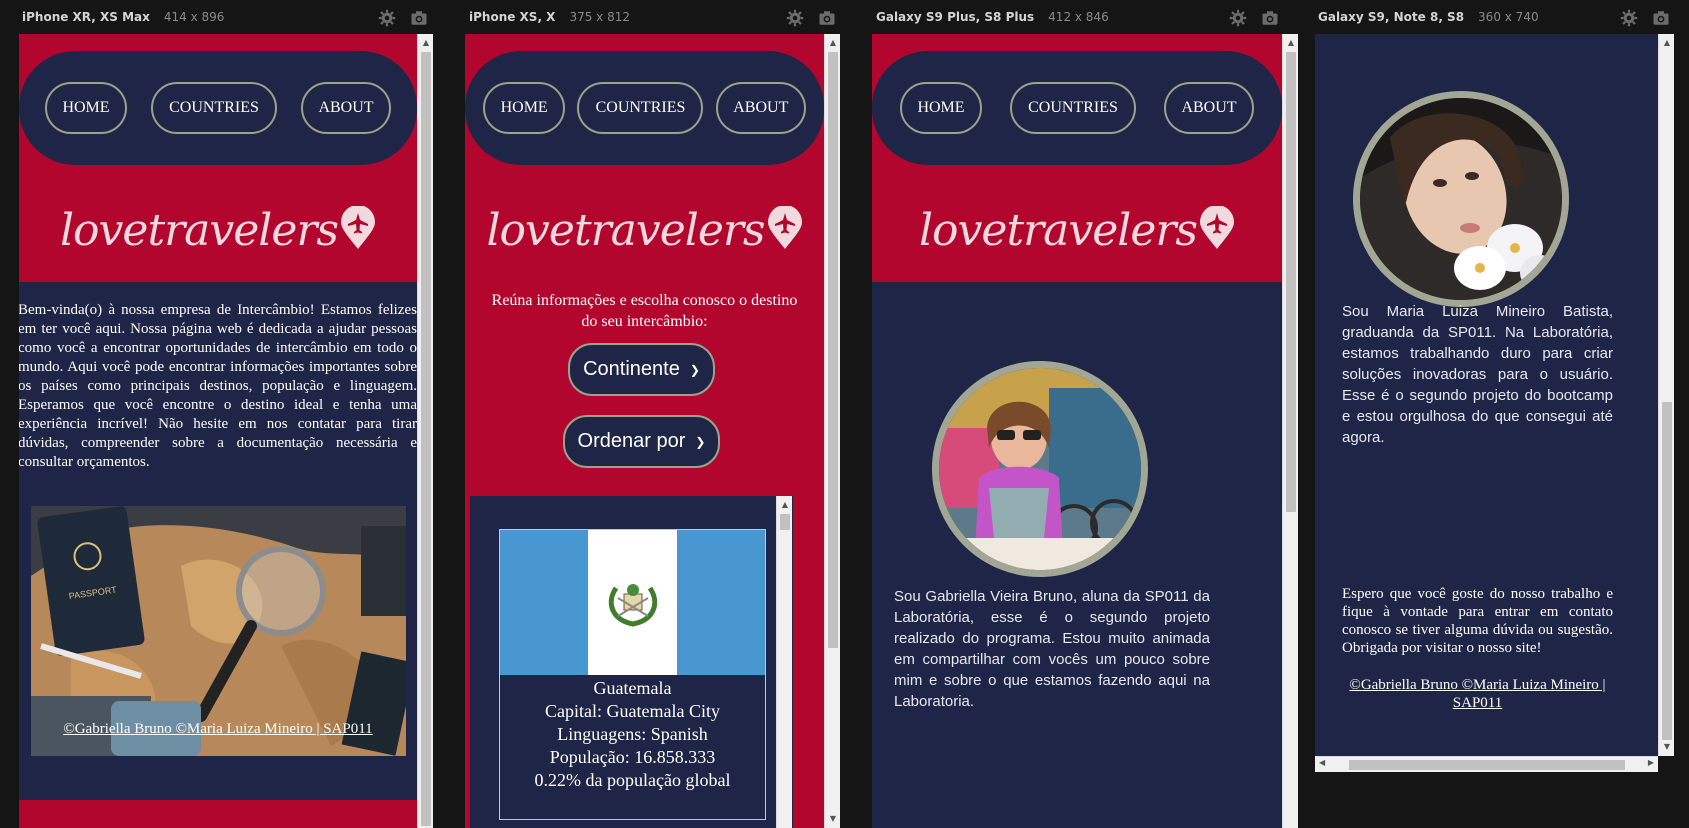  Describe the element at coordinates (218, 631) in the screenshot. I see `world-map-image: PASSPORT` at that location.